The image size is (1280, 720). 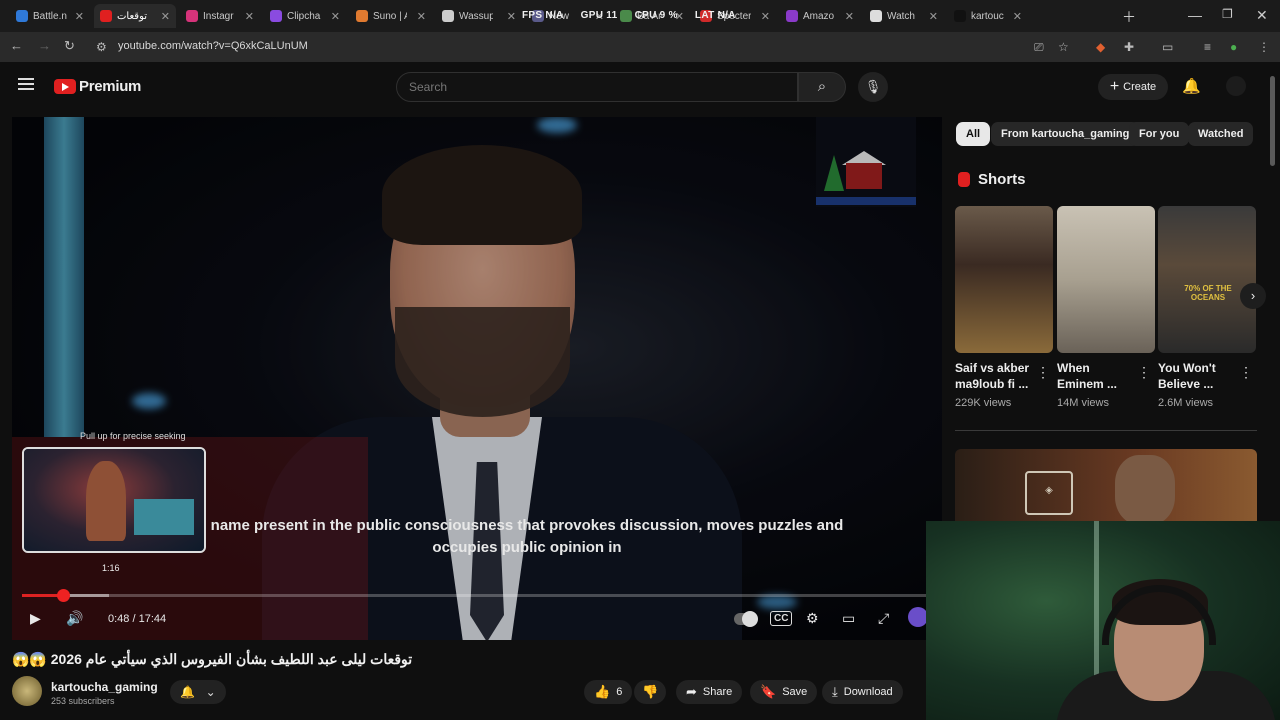 I want to click on short-thumbnail-3: 70% OF THE OCEANS, so click(x=1207, y=279).